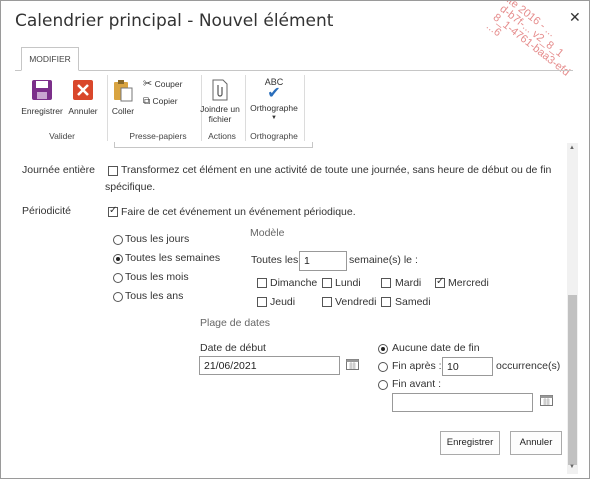  I want to click on copy-button: ⧉ Copier, so click(160, 103).